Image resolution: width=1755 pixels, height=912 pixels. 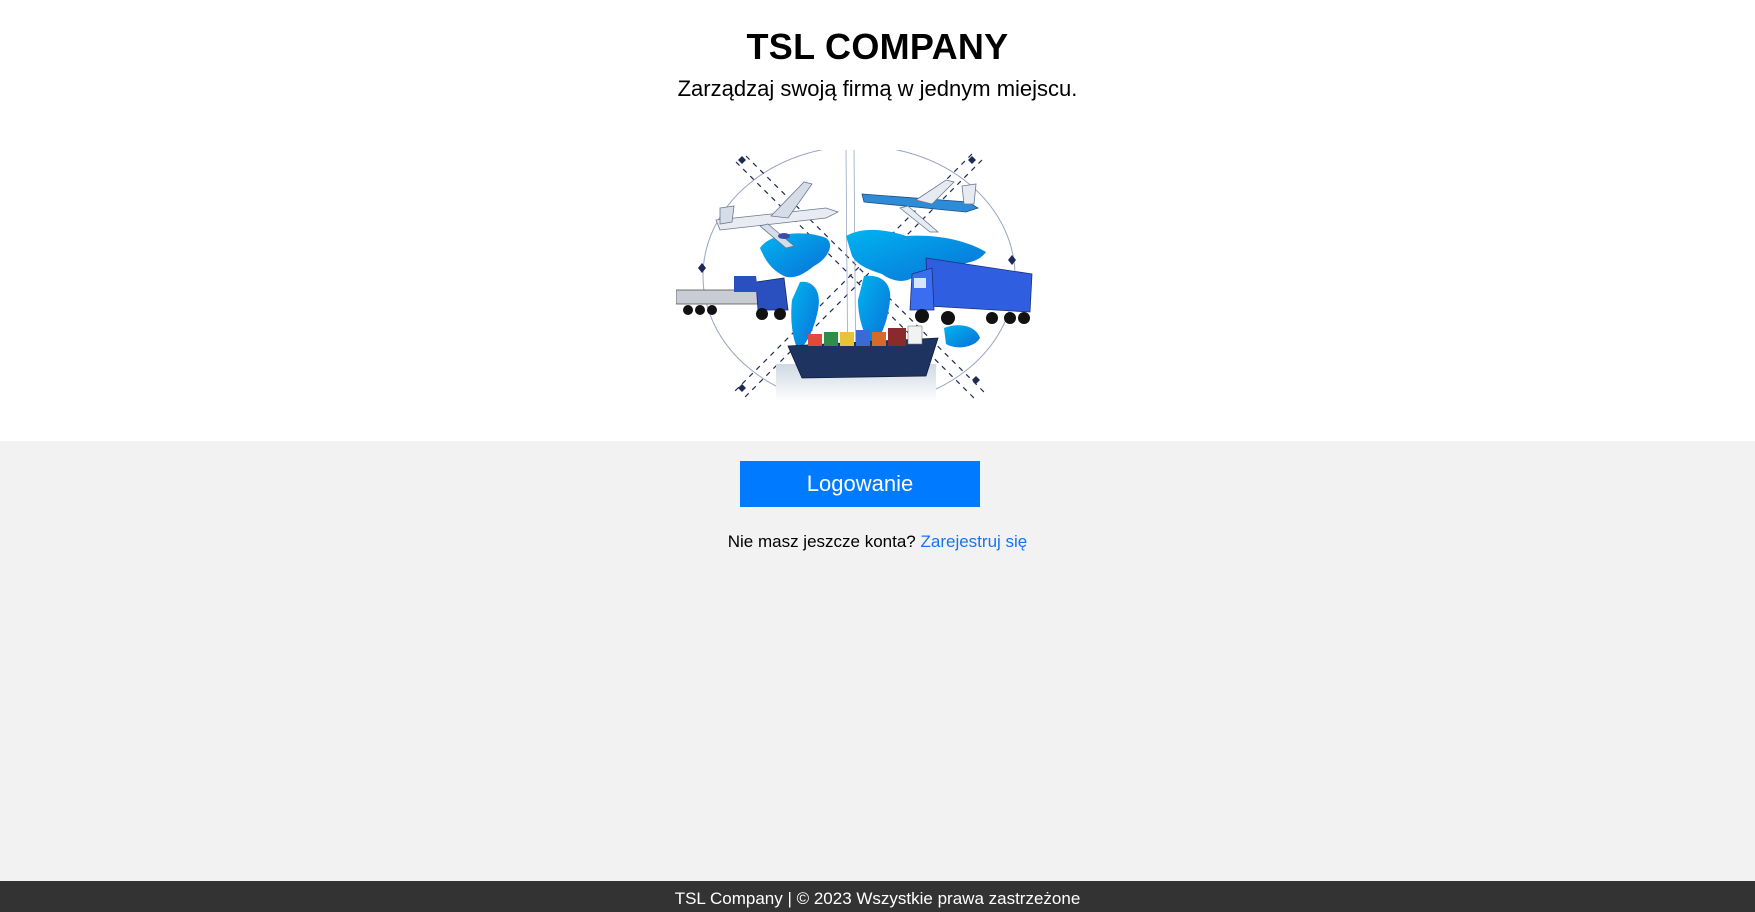 I want to click on register-prompt: Nie masz jeszcze konta?, so click(x=821, y=541).